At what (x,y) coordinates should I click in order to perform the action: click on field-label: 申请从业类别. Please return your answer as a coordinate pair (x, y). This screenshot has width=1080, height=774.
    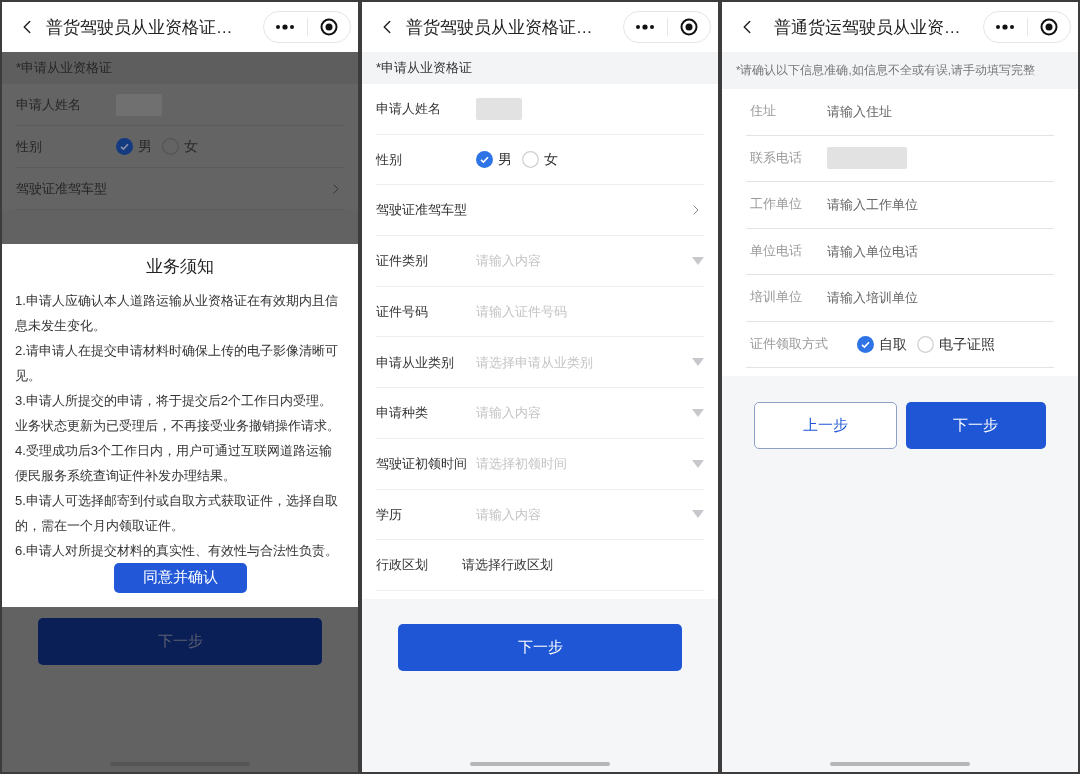
    Looking at the image, I should click on (415, 362).